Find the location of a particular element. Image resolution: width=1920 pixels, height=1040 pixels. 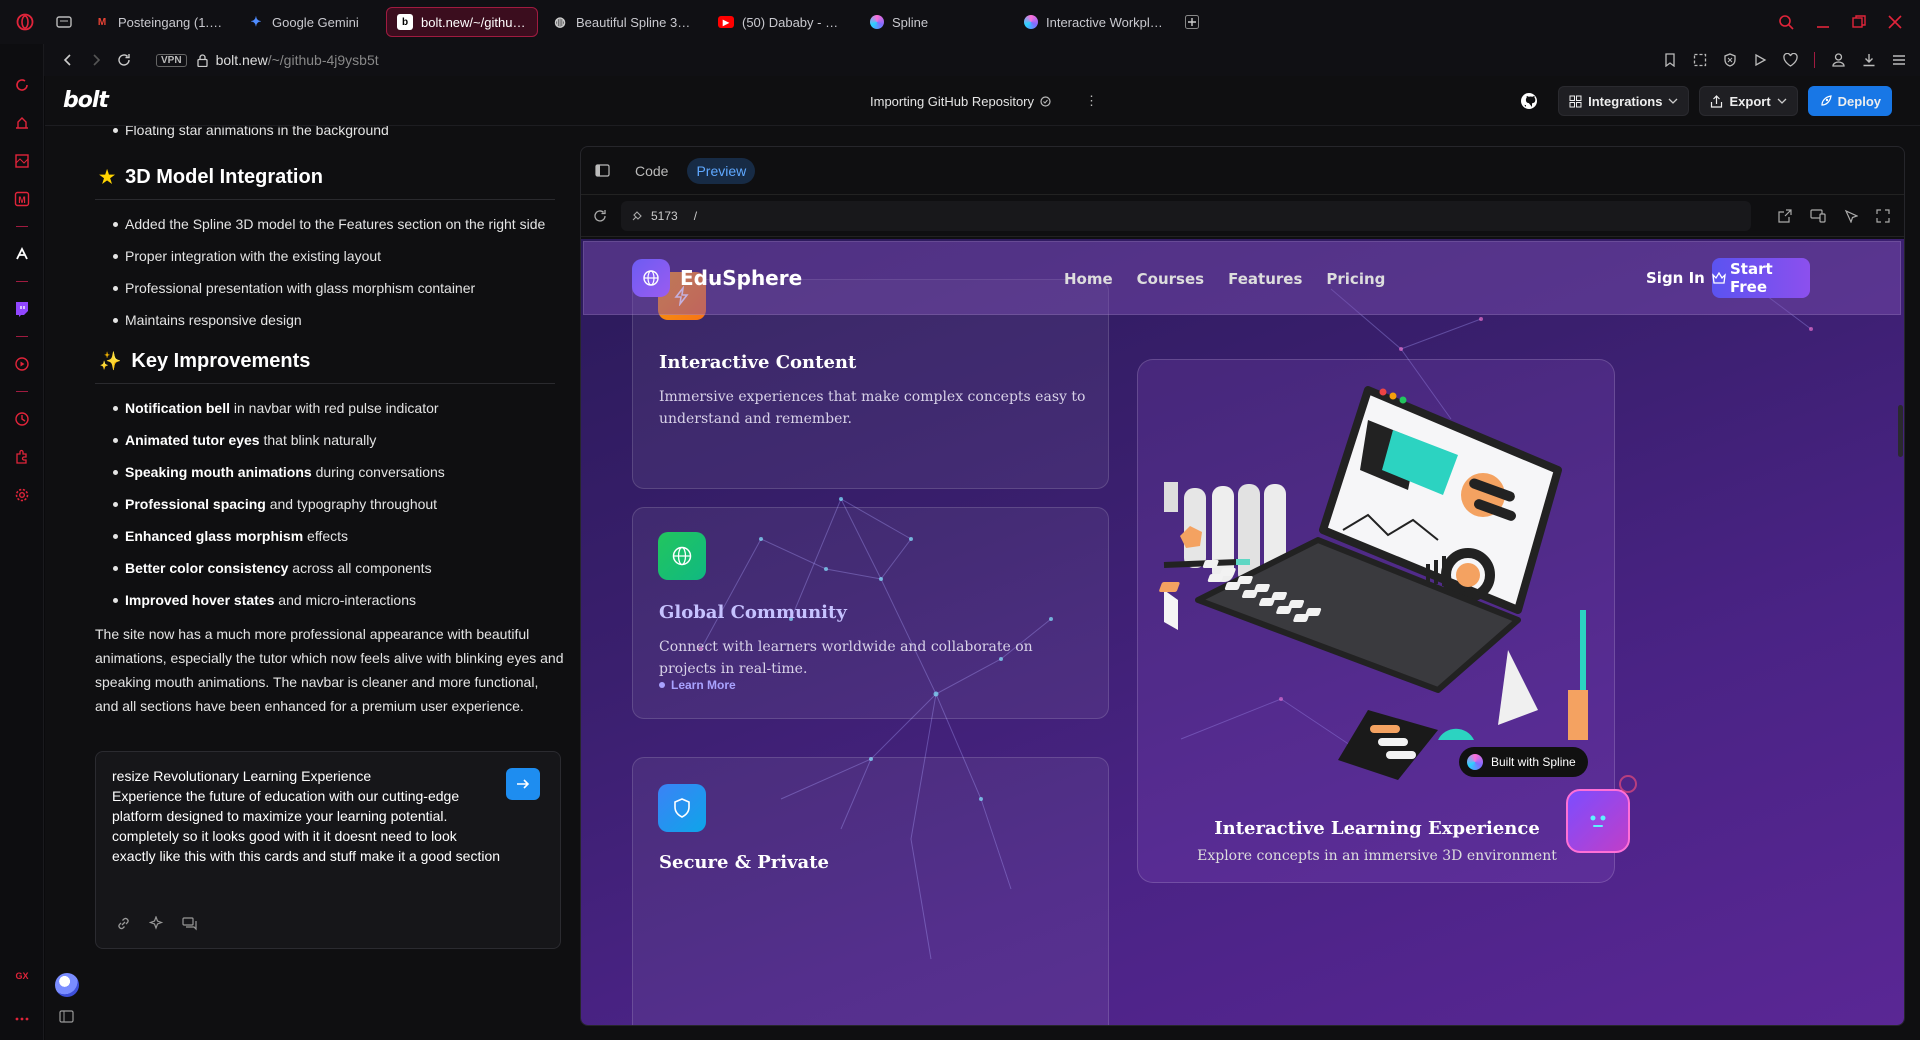

settings-gear-icon is located at coordinates (22, 495).